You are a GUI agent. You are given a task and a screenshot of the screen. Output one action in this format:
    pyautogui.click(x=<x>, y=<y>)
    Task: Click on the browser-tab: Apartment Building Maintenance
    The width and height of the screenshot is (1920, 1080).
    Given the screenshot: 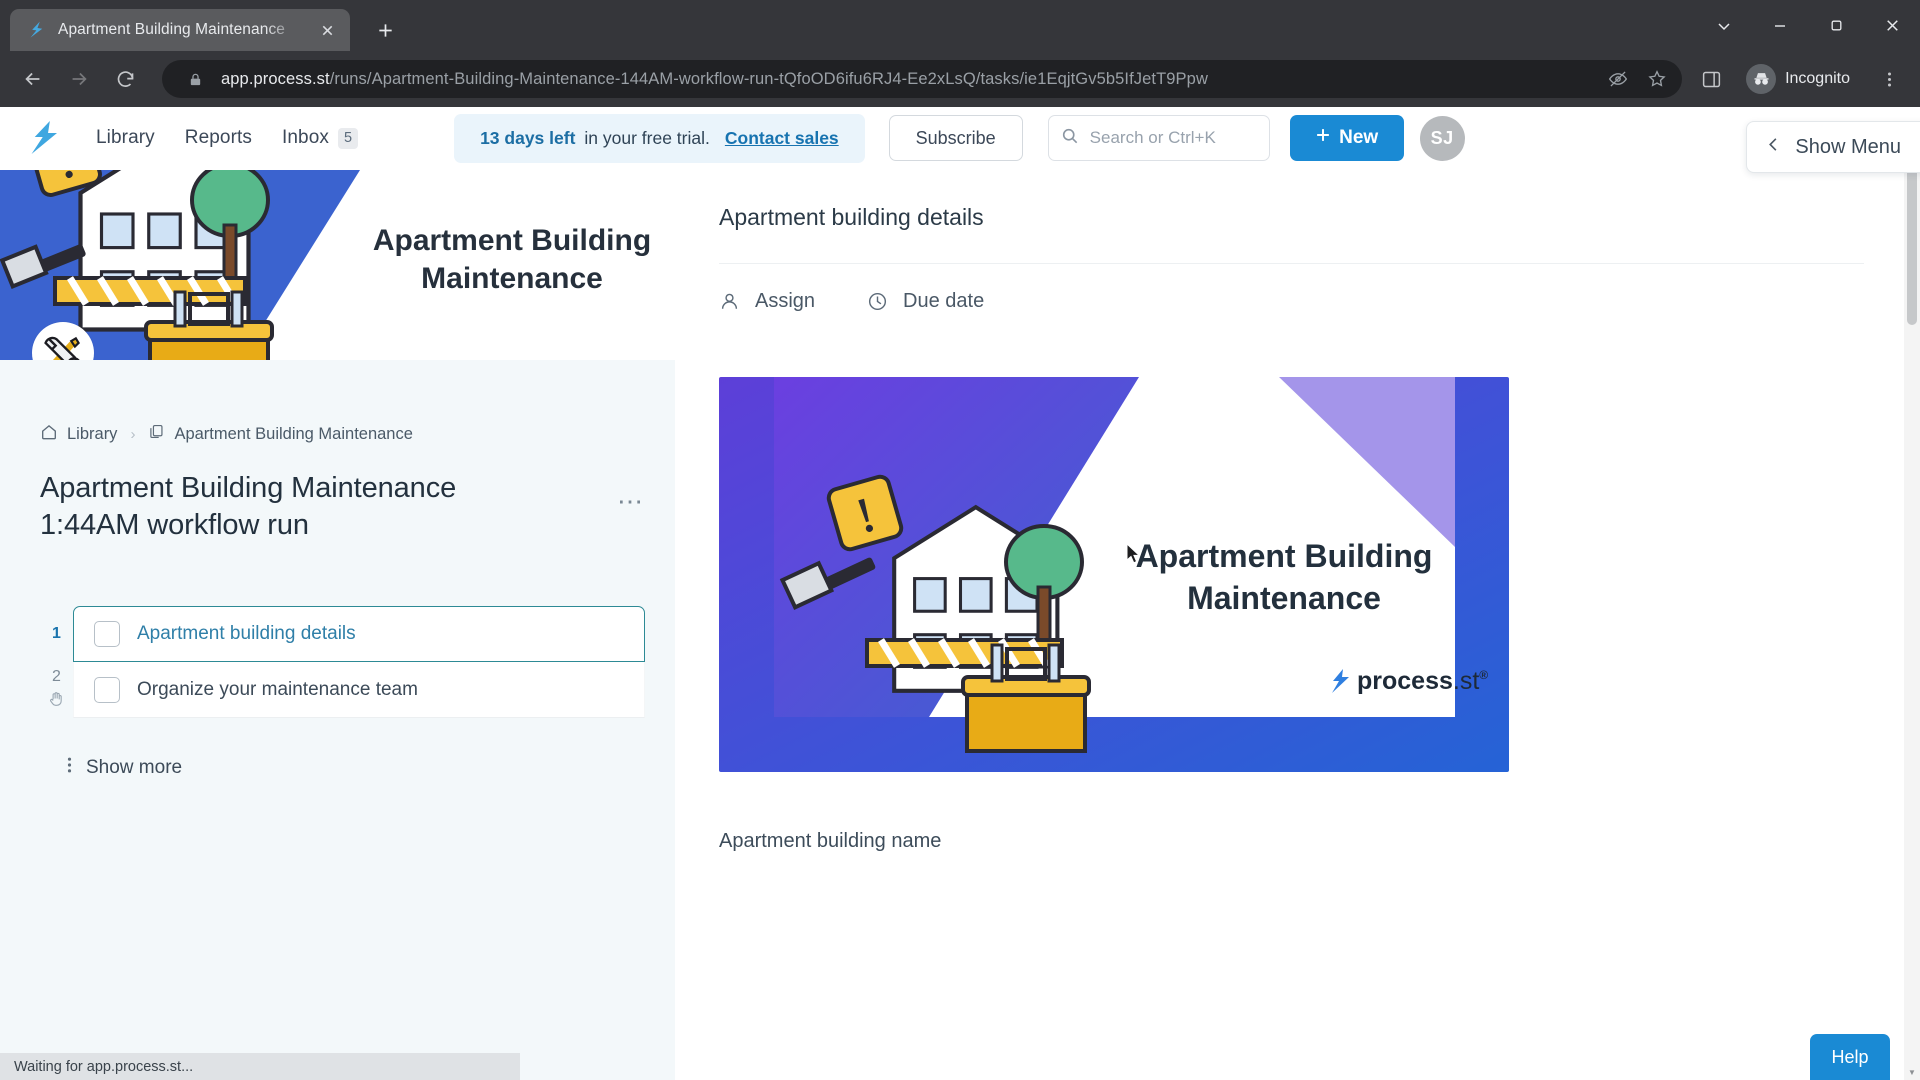 What is the action you would take?
    pyautogui.click(x=180, y=30)
    